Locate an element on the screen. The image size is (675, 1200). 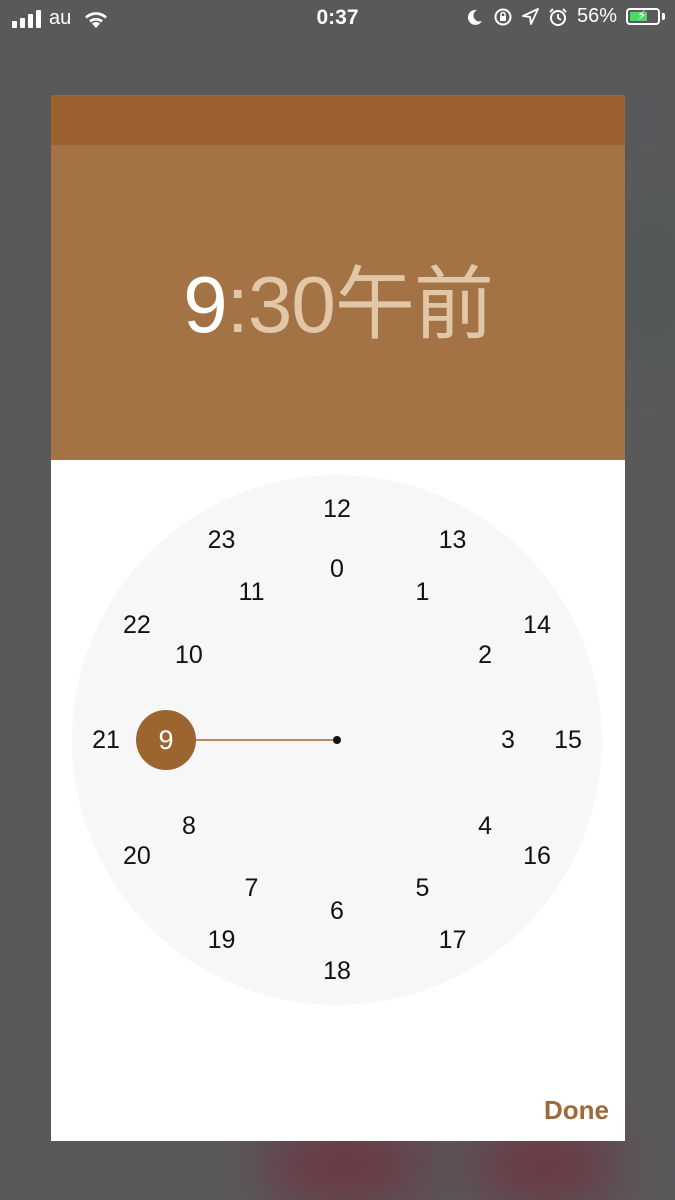
hour-option-15: 15 is located at coordinates (568, 740).